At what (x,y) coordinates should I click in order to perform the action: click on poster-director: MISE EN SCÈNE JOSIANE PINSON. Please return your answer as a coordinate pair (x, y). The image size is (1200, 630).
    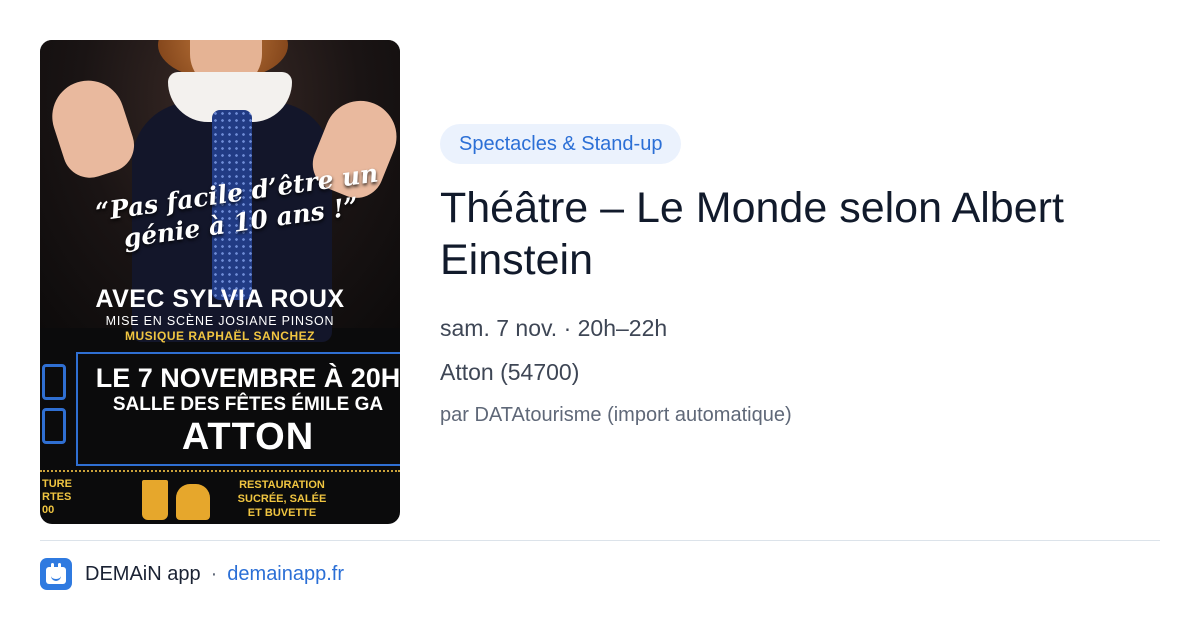
    Looking at the image, I should click on (220, 321).